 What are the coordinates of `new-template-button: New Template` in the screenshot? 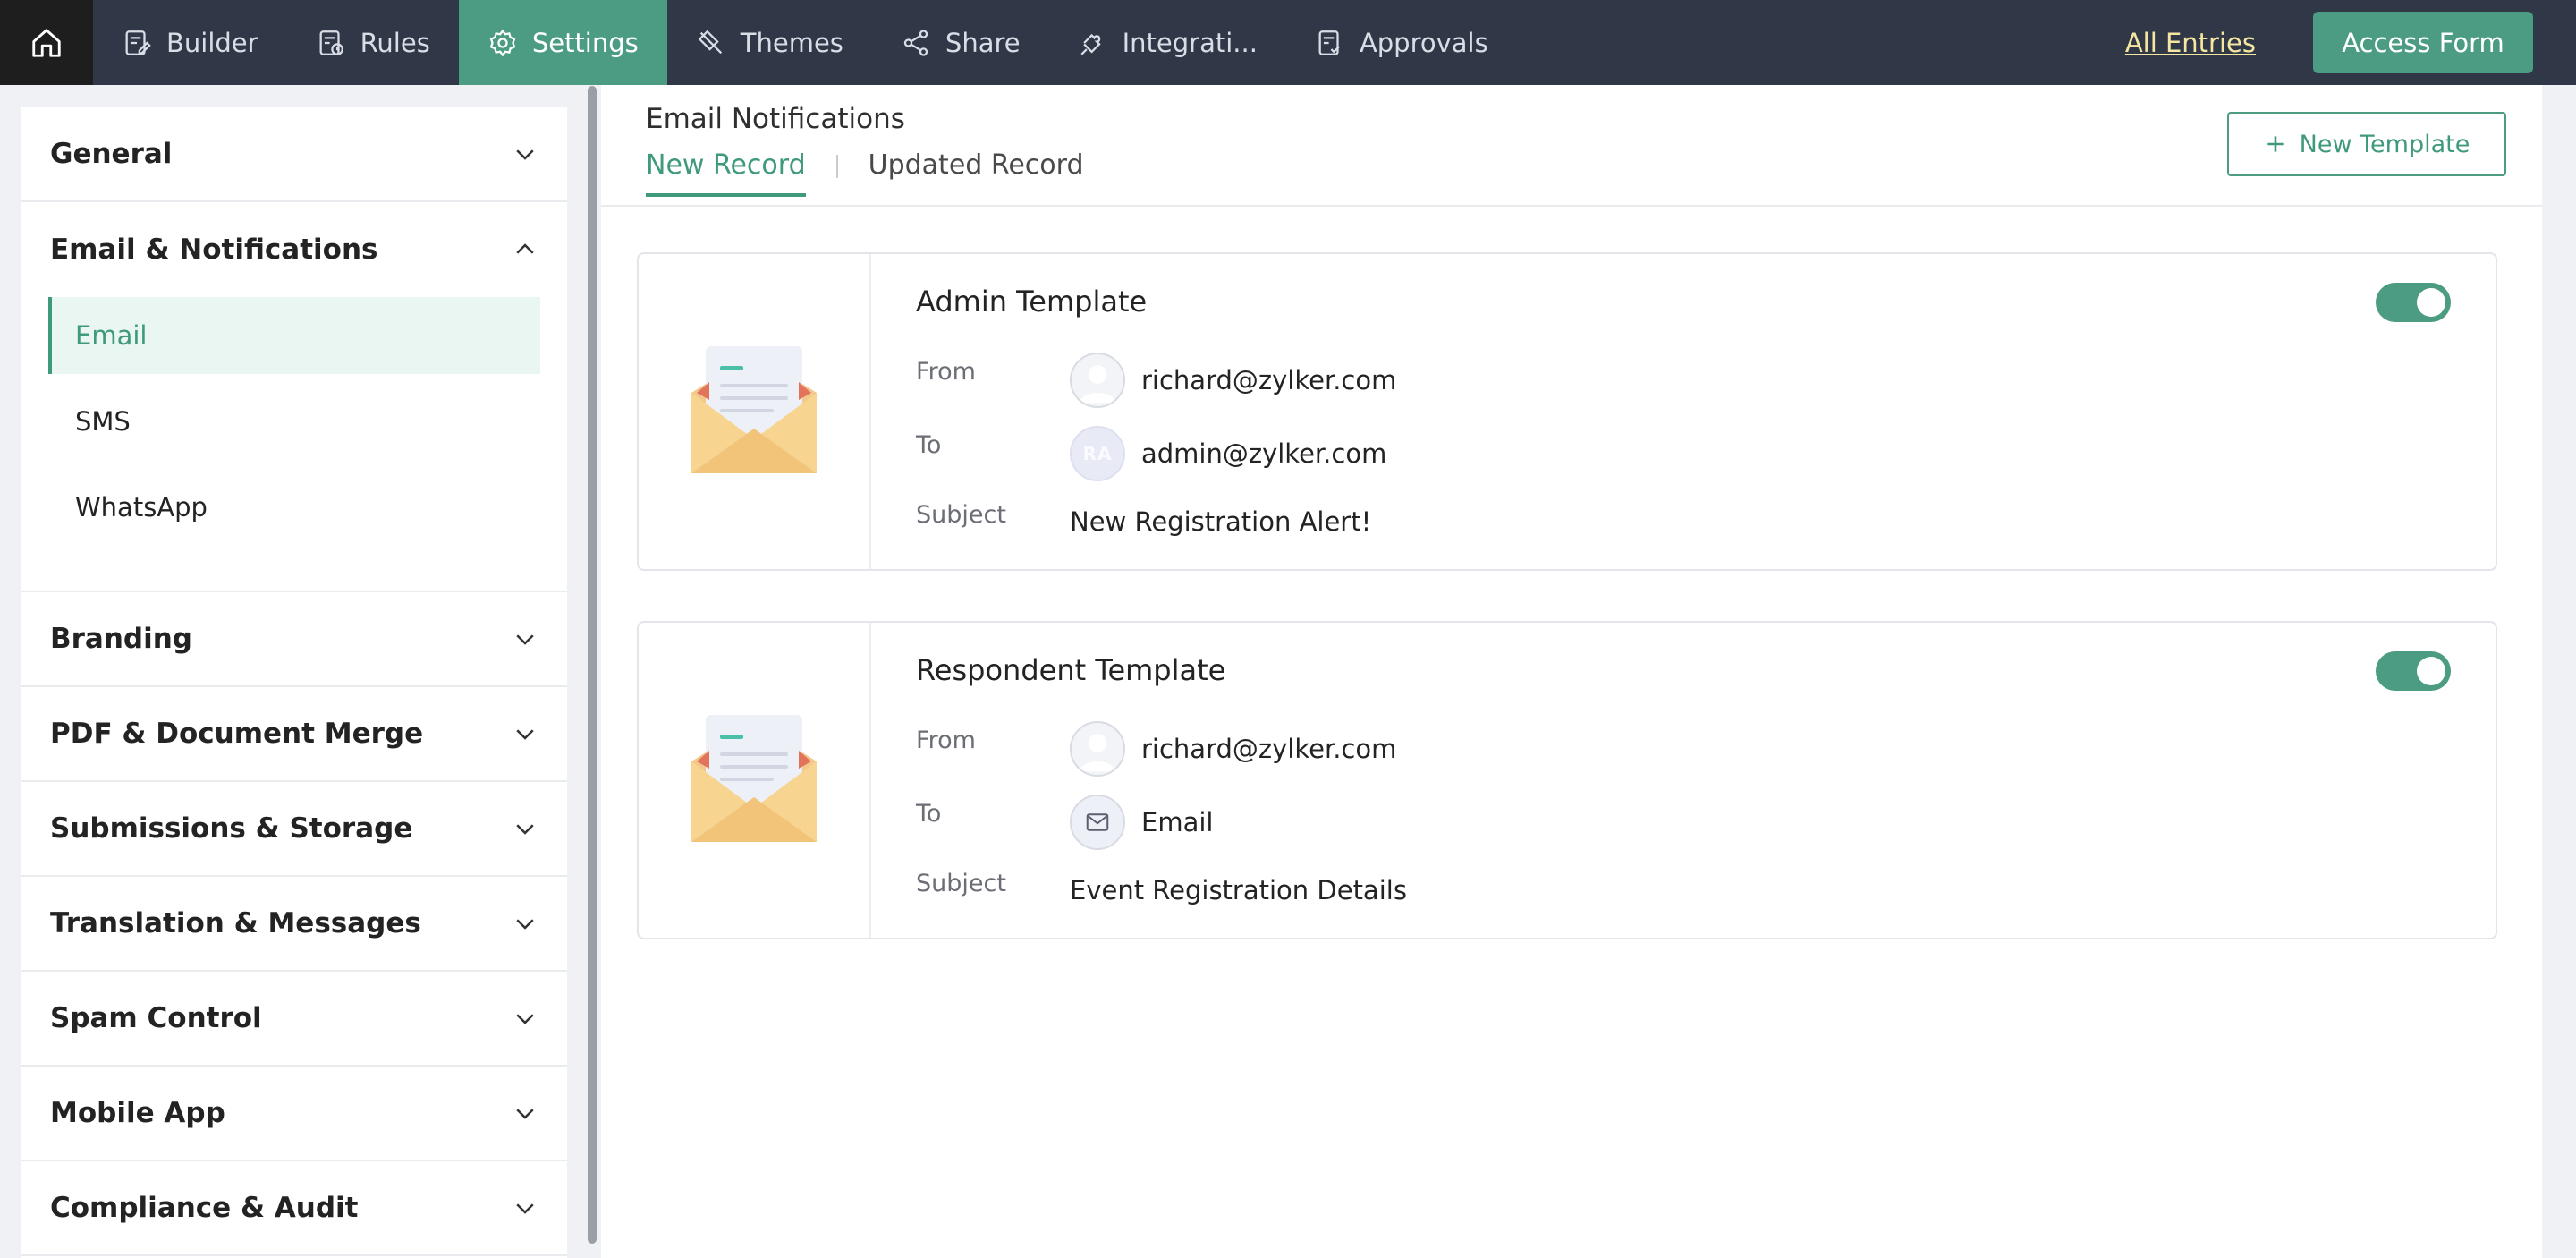 It's located at (2366, 144).